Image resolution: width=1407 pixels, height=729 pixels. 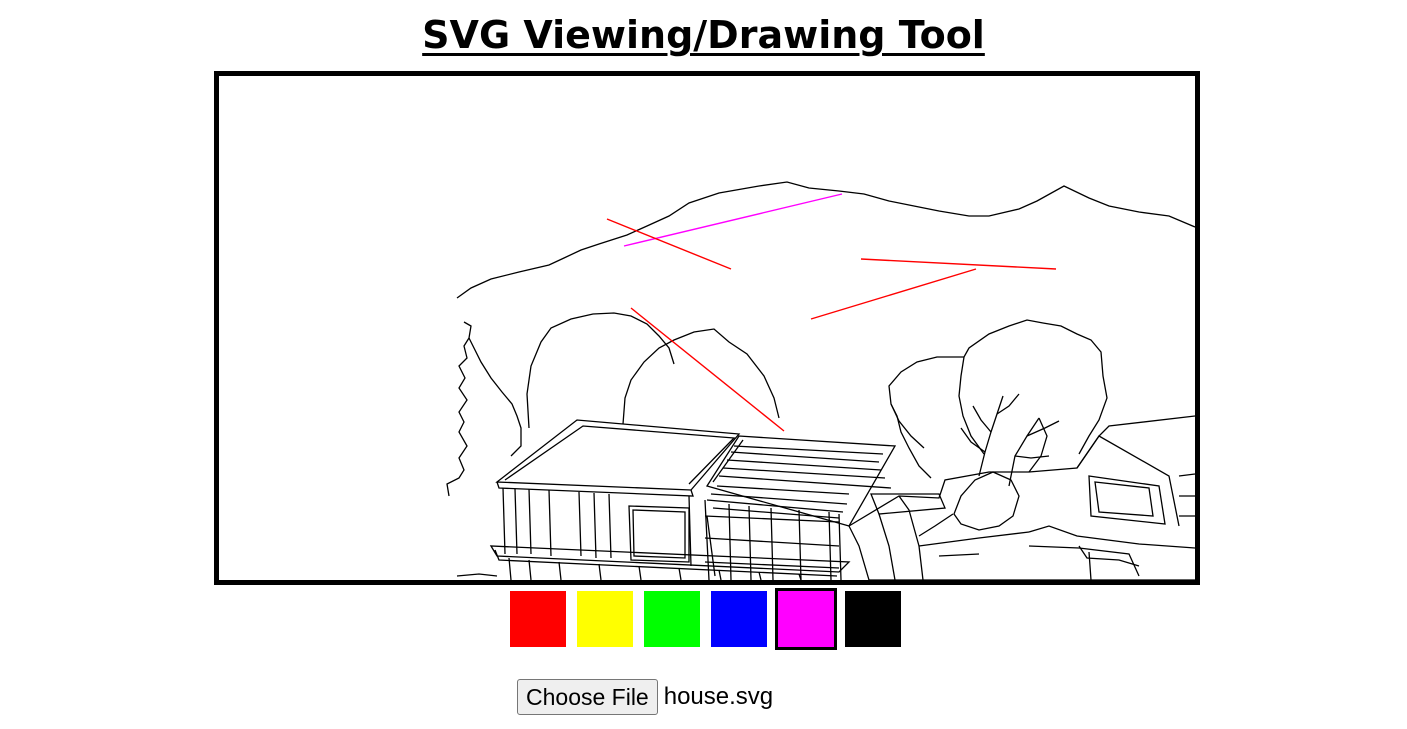 I want to click on stroke-magenta, so click(x=733, y=220).